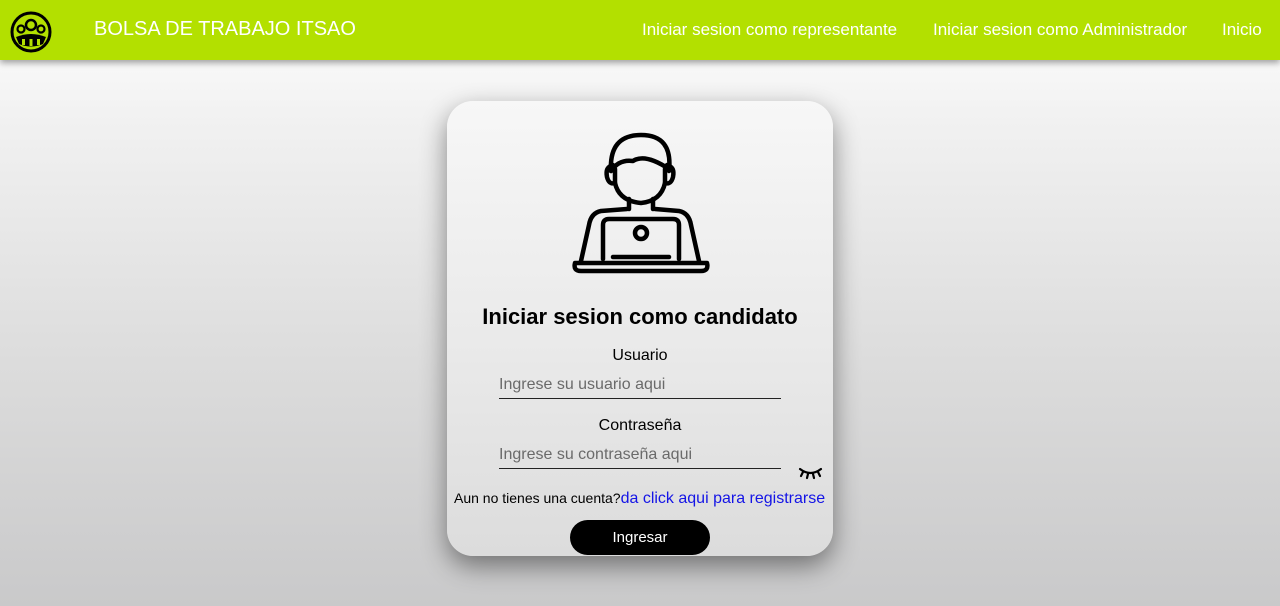  What do you see at coordinates (537, 498) in the screenshot?
I see `register-prompt: Aun no tienes una cuenta?` at bounding box center [537, 498].